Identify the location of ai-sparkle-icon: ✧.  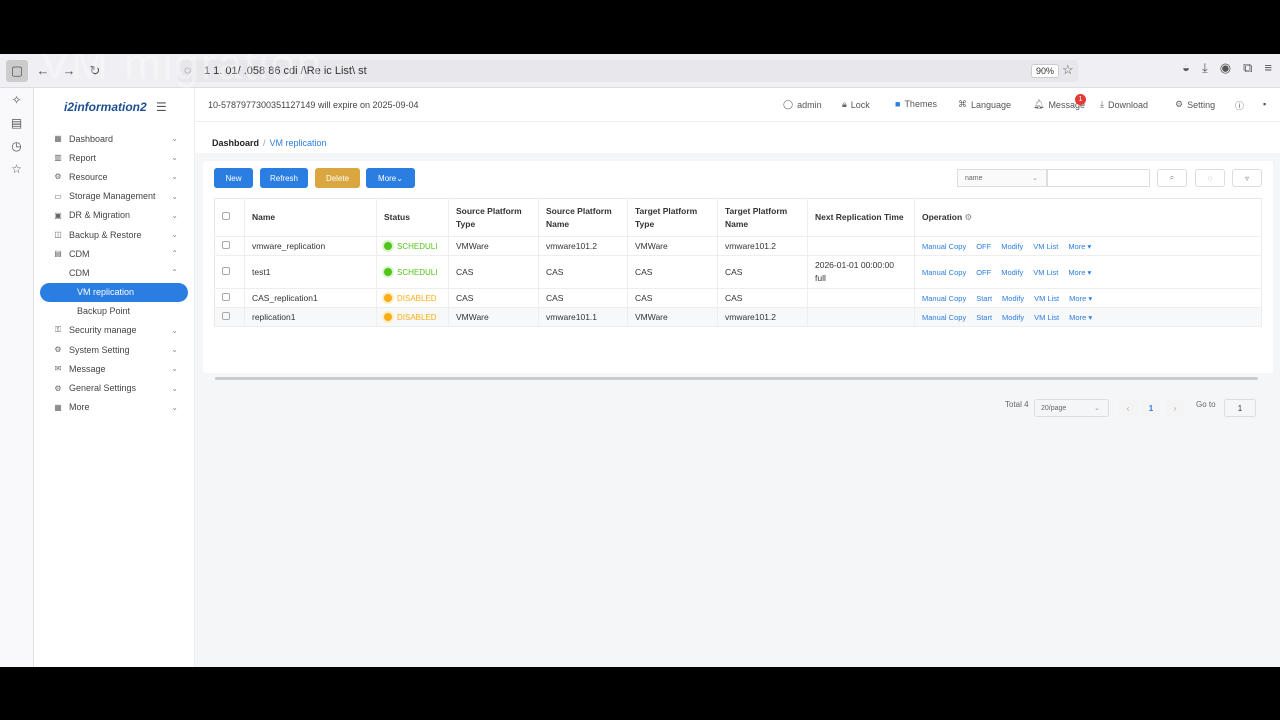
(16, 99).